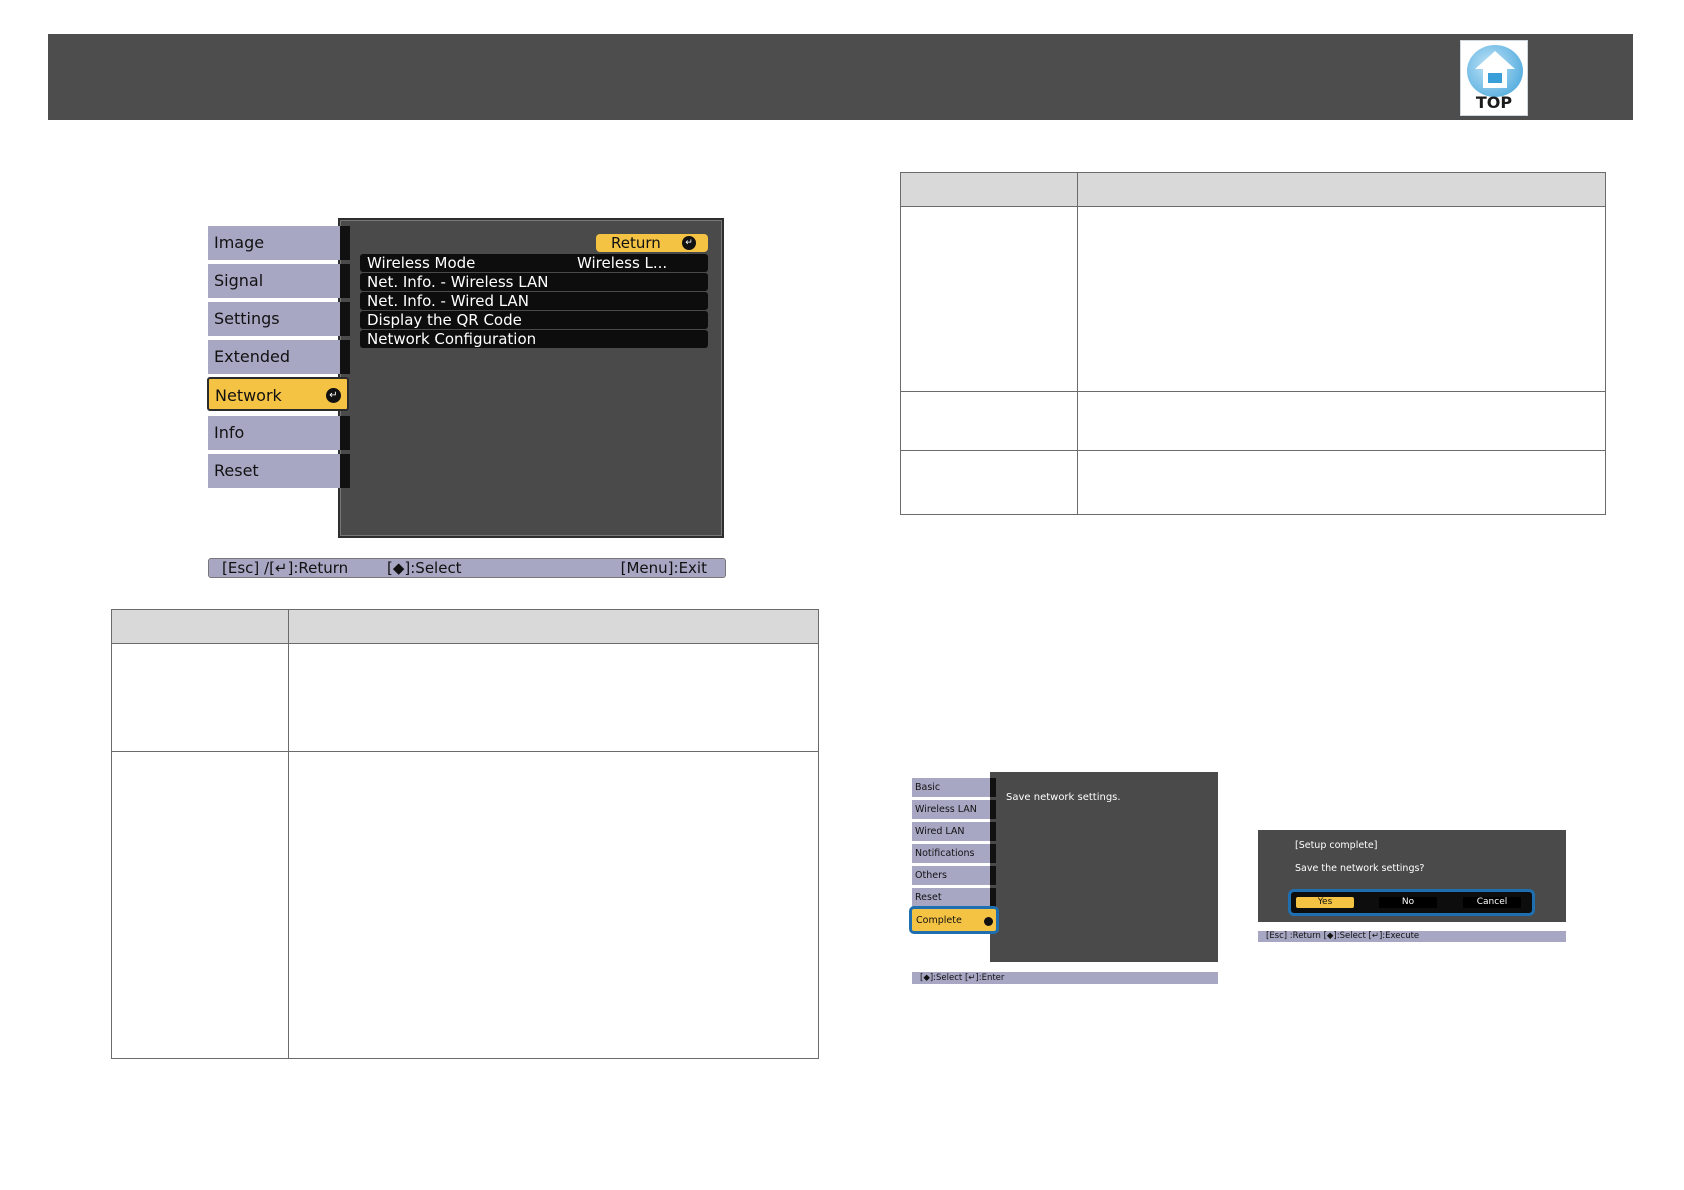 The image size is (1684, 1190). I want to click on menu-item-network-config: Network Configuration, so click(534, 339).